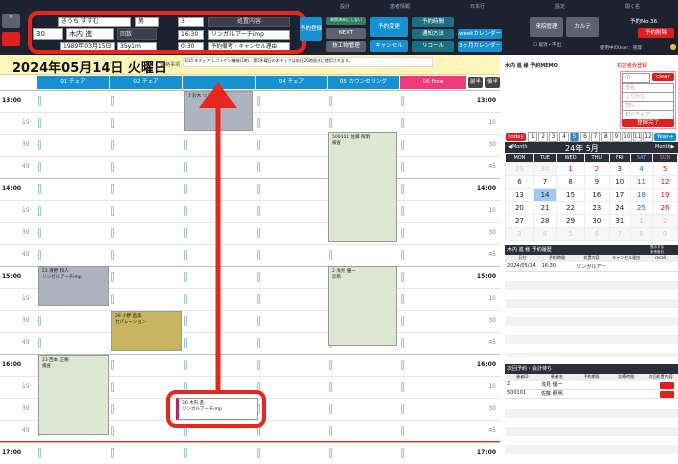  I want to click on next-list-row: 500101 佐藤 照明, so click(591, 394).